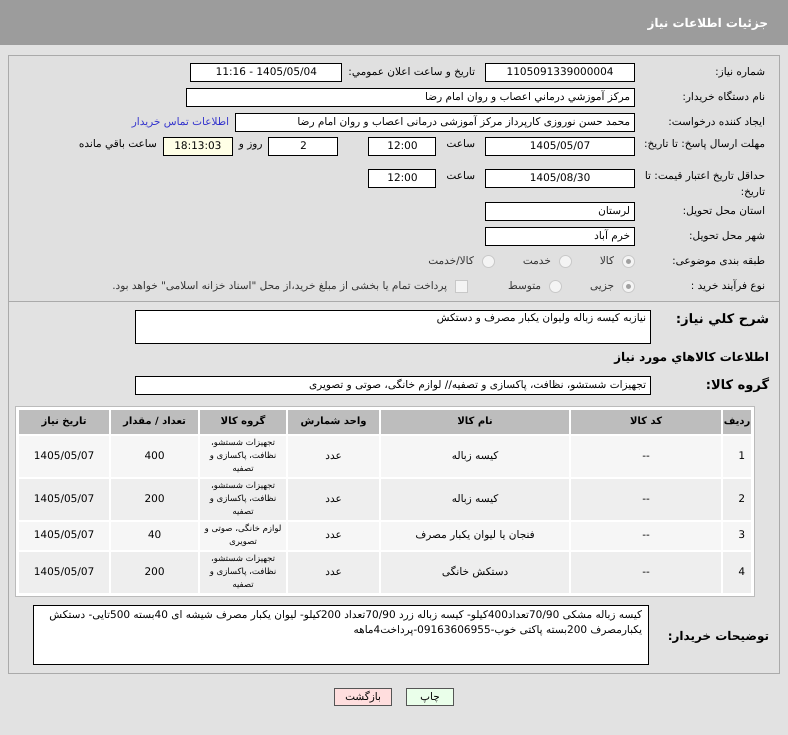 The width and height of the screenshot is (788, 735). Describe the element at coordinates (737, 535) in the screenshot. I see `table-cell: 3` at that location.